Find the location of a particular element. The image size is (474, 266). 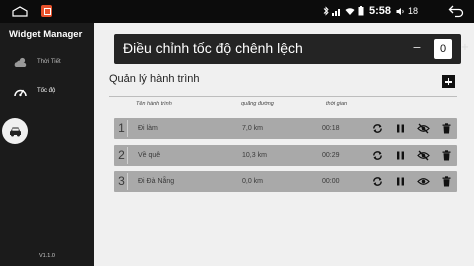

table-row: 3 Đi Đà Nẵng 0,0 km 00:00 is located at coordinates (285, 181).